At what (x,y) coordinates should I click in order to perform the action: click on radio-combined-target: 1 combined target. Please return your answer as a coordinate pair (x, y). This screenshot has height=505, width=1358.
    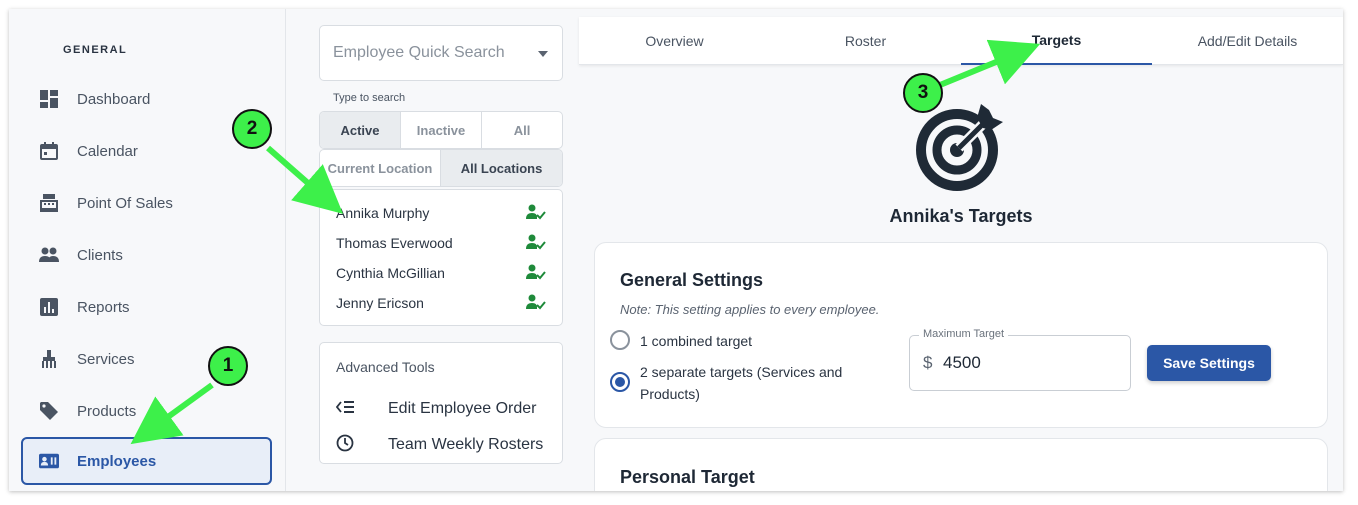
    Looking at the image, I should click on (740, 341).